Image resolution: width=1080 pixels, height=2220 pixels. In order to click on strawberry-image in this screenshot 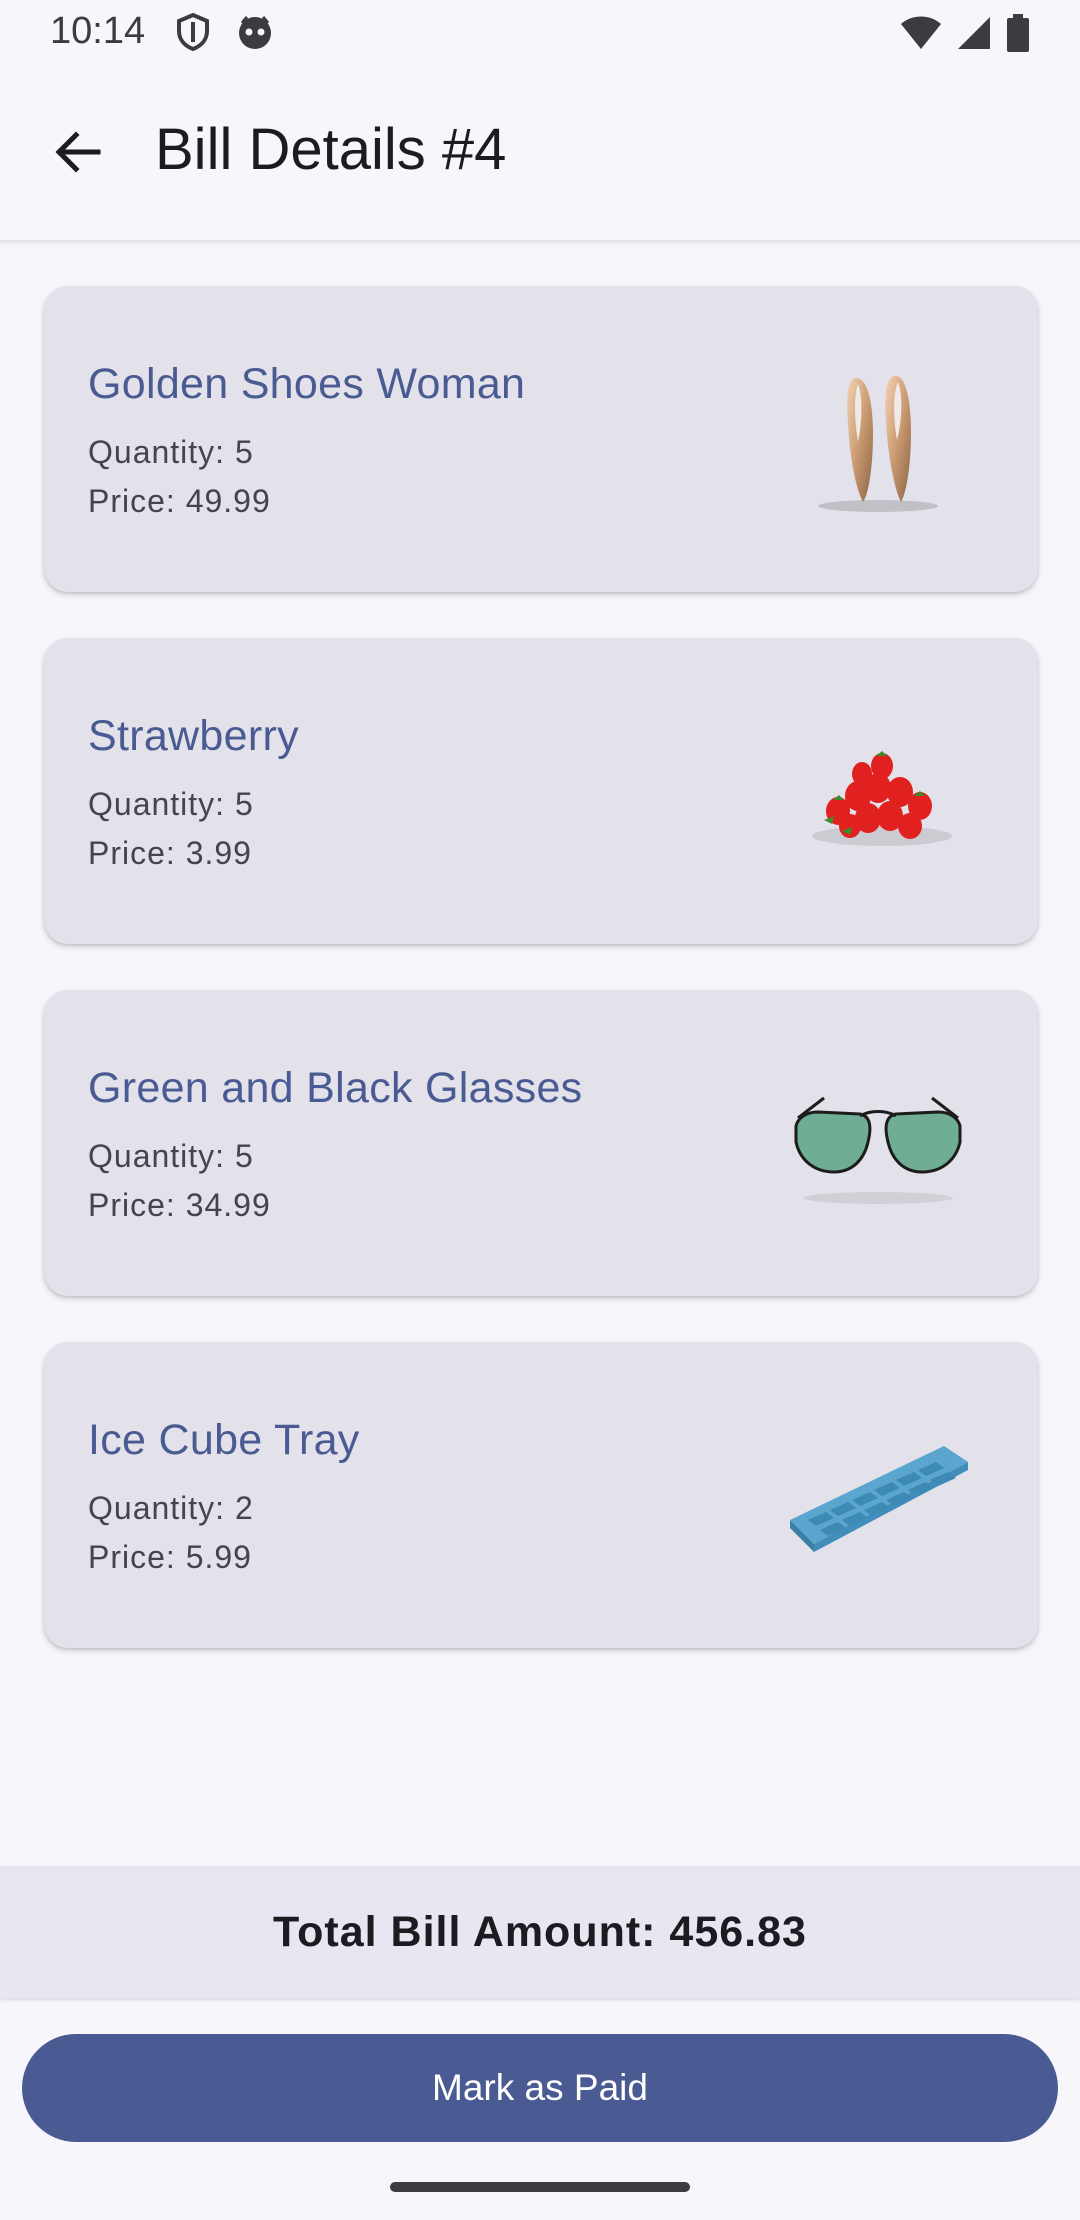, I will do `click(878, 791)`.